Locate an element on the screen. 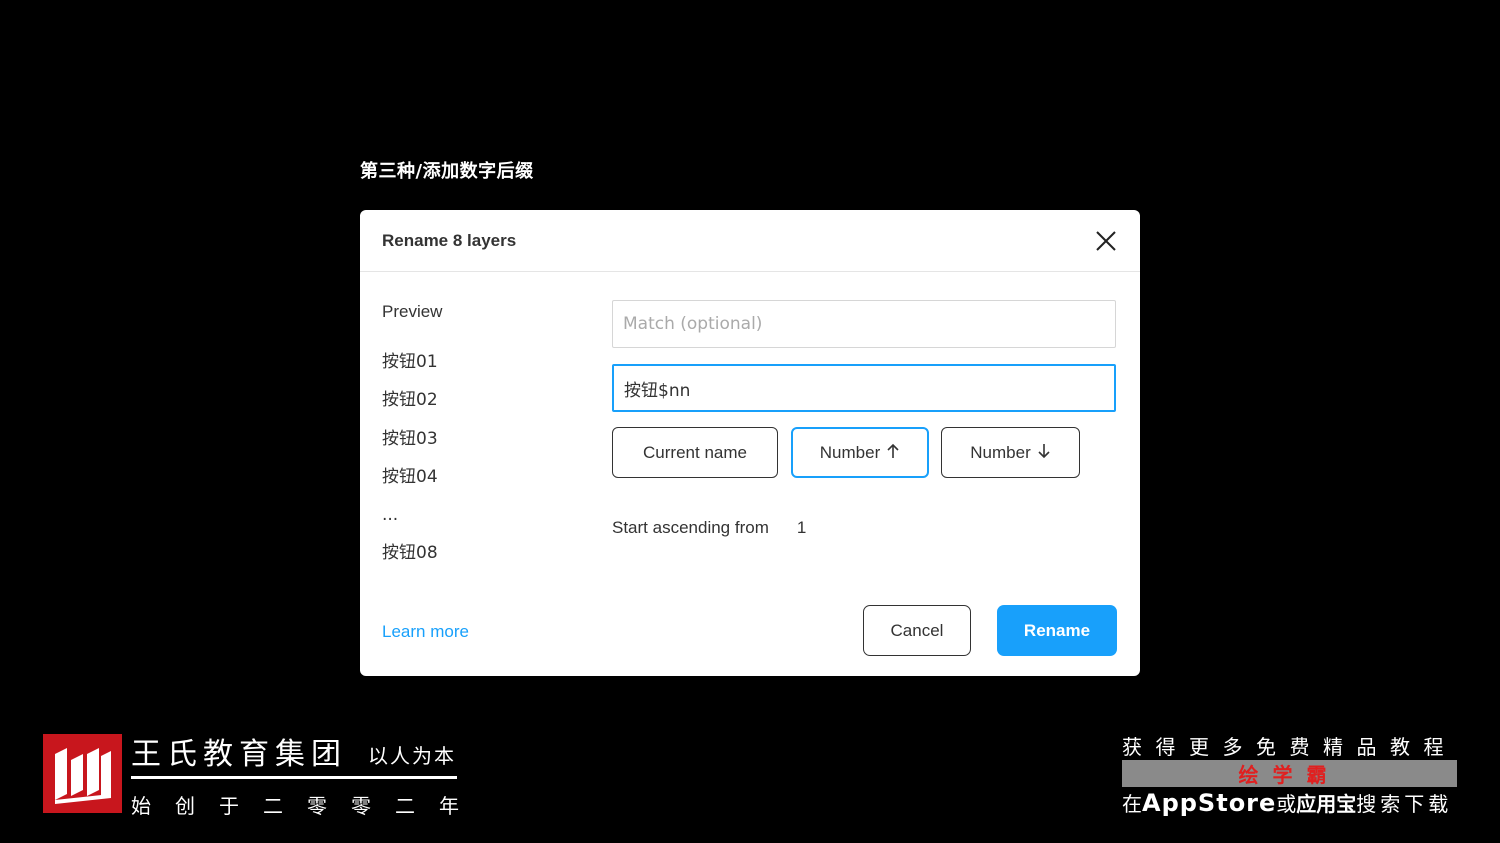 The width and height of the screenshot is (1500, 843). number-descending-button: Number is located at coordinates (1010, 452).